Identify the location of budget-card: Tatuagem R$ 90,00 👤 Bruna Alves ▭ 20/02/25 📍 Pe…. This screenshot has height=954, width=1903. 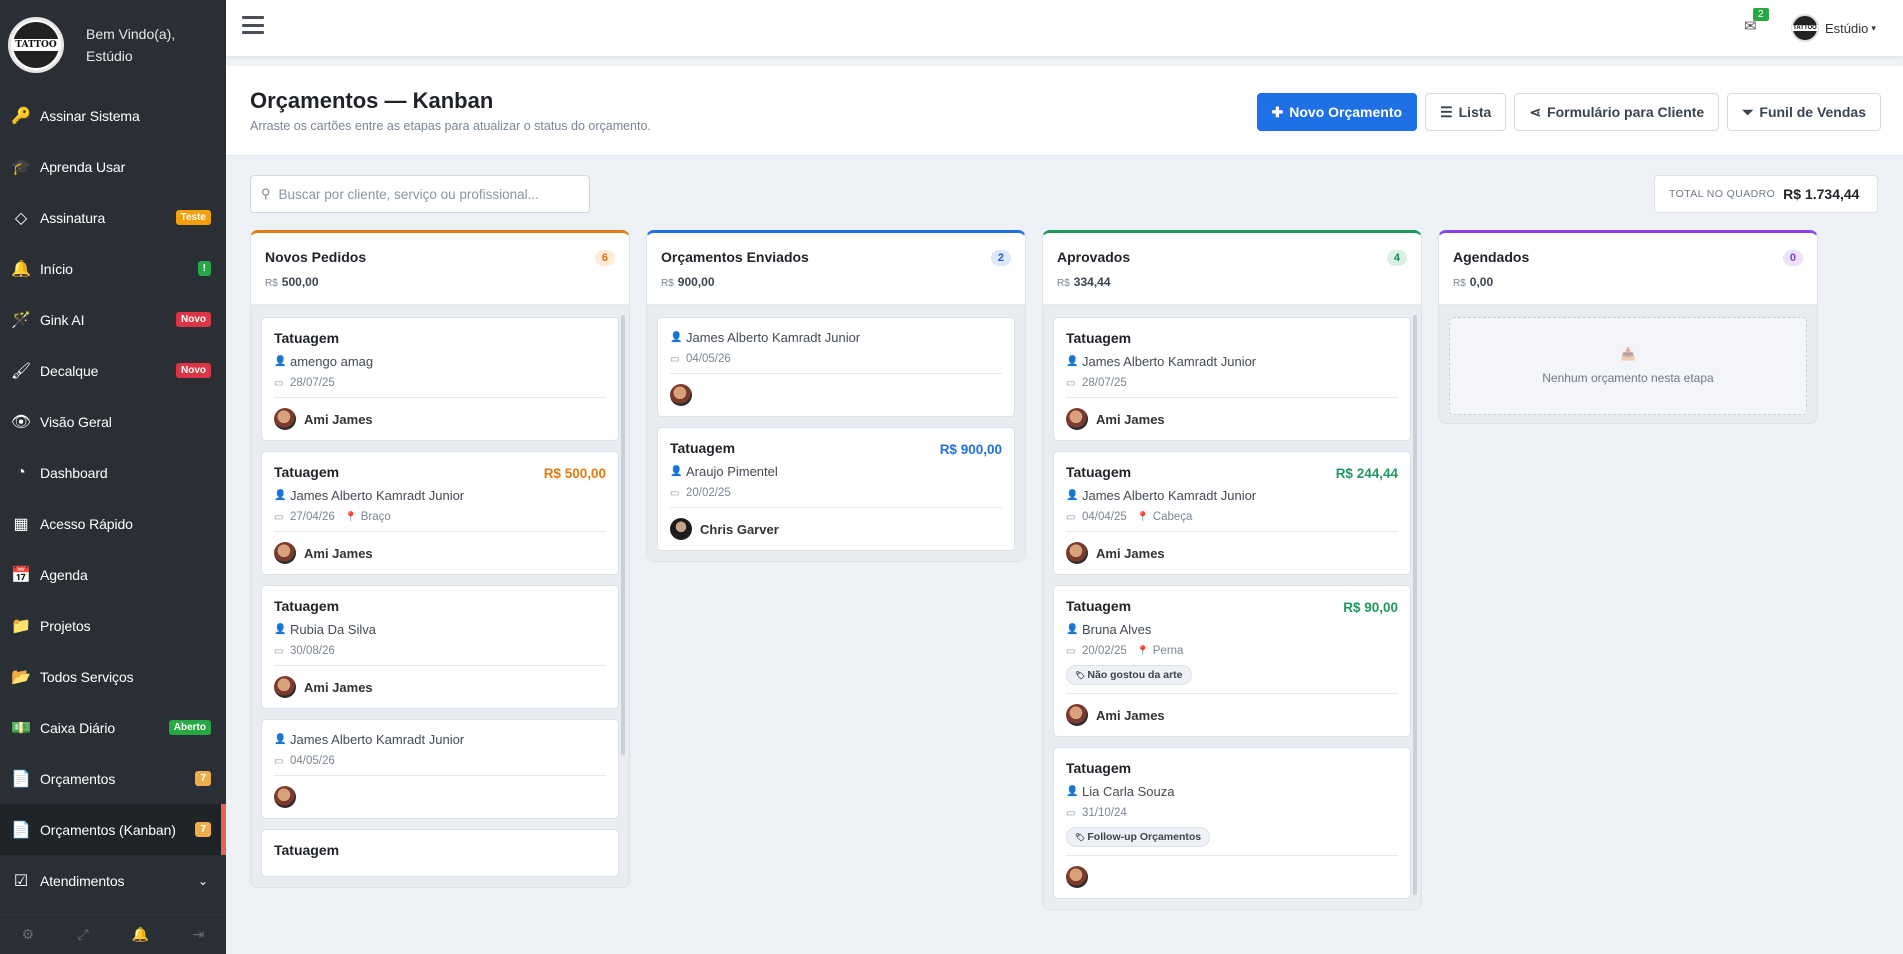
(1232, 661).